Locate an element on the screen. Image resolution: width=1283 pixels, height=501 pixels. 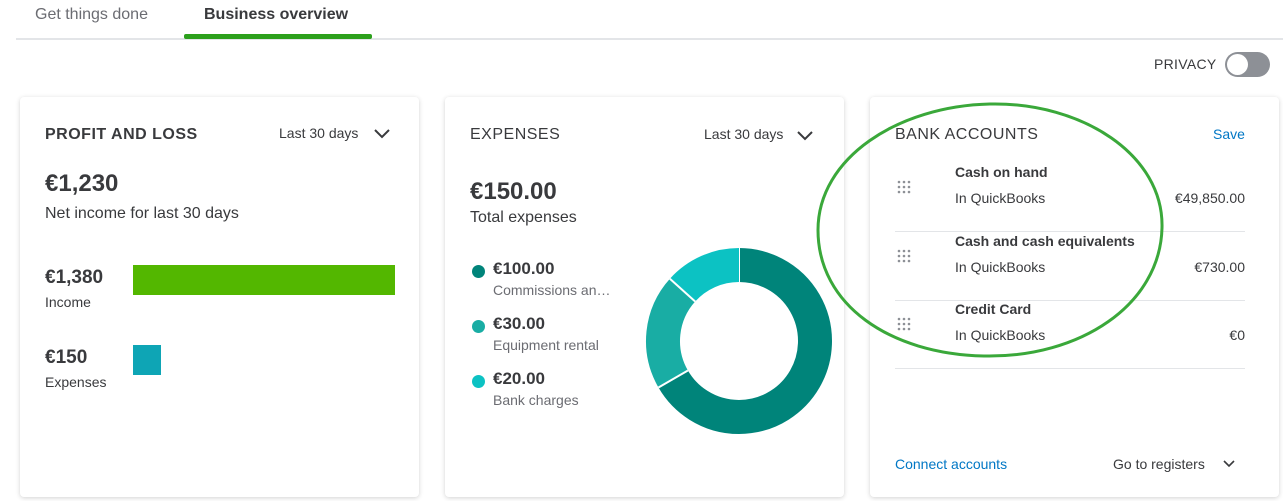
expenses-value: €150 is located at coordinates (66, 357).